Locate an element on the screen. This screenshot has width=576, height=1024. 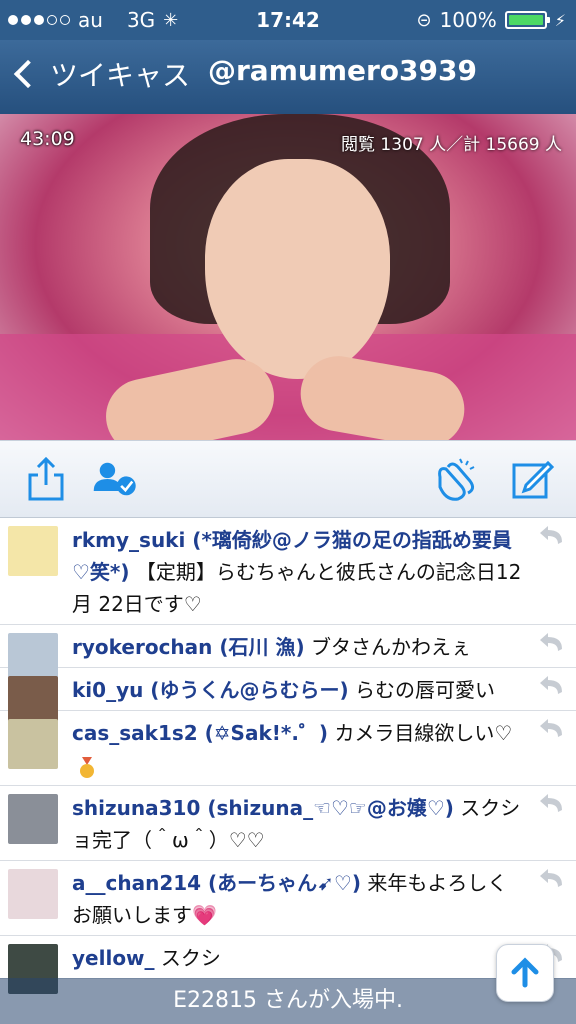
battery-icon is located at coordinates (527, 20).